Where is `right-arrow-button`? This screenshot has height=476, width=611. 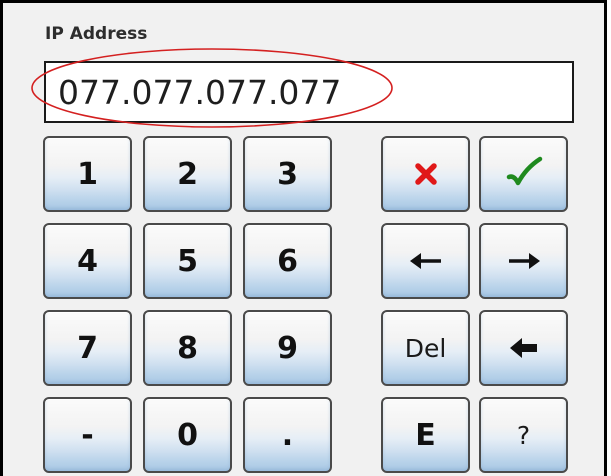
right-arrow-button is located at coordinates (523, 261).